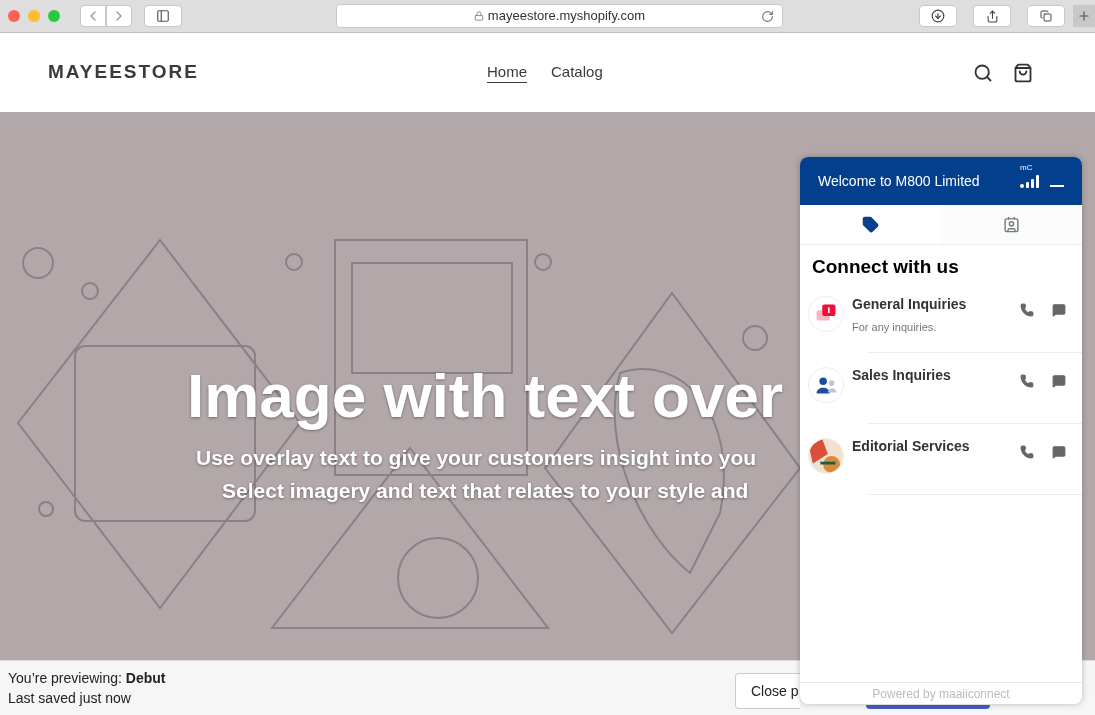 This screenshot has width=1095, height=715. I want to click on tag-icon, so click(870, 224).